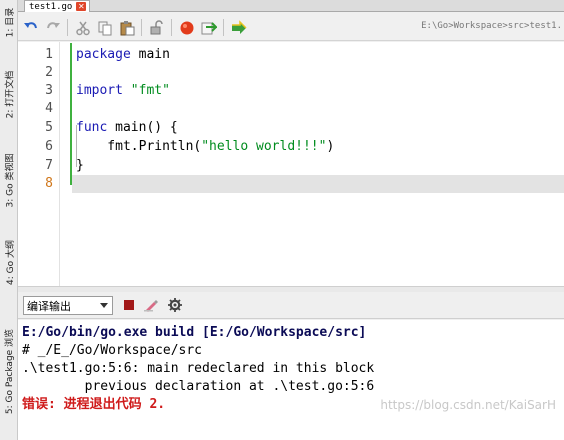  I want to click on dock-tab-go-package-browser: 5: Go Package 浏览, so click(9, 371).